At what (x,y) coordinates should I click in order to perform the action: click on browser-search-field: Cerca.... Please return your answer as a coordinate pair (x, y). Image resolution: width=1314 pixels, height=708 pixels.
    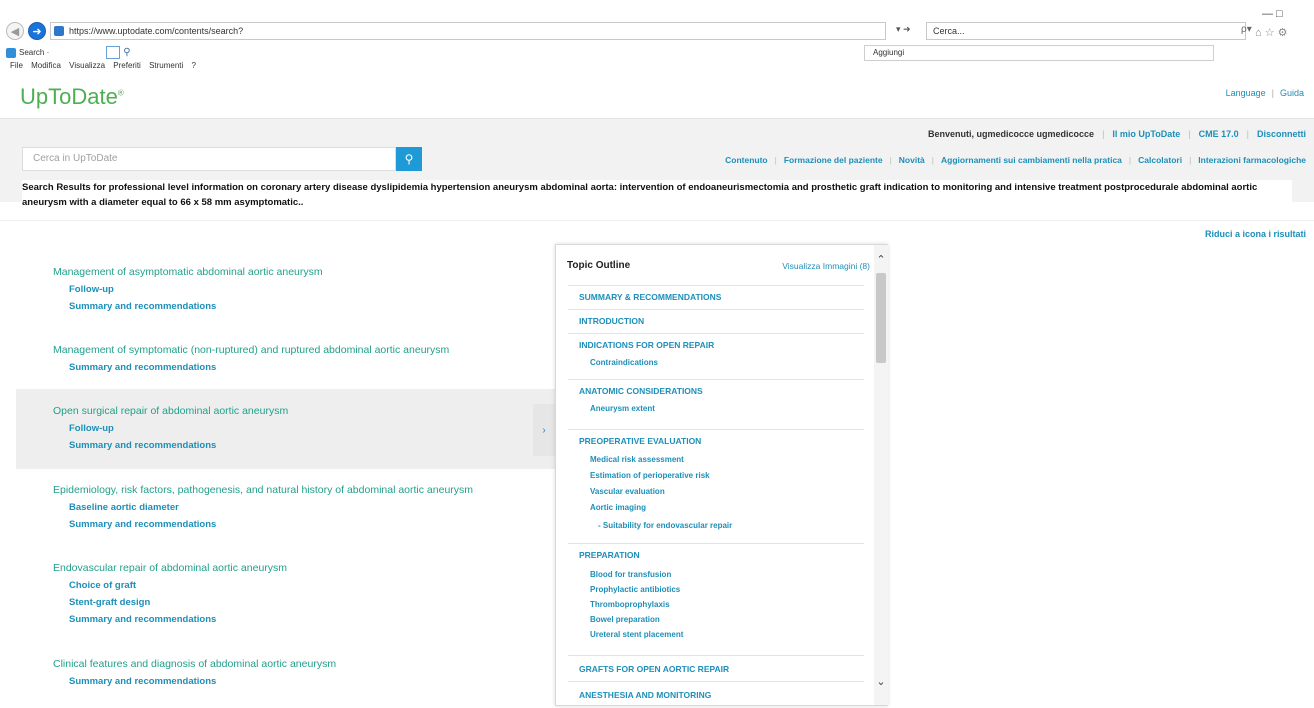
    Looking at the image, I should click on (1086, 31).